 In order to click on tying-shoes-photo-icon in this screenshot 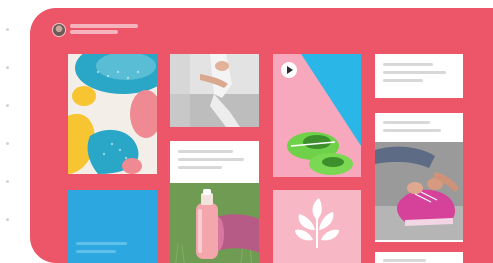, I will do `click(419, 191)`.